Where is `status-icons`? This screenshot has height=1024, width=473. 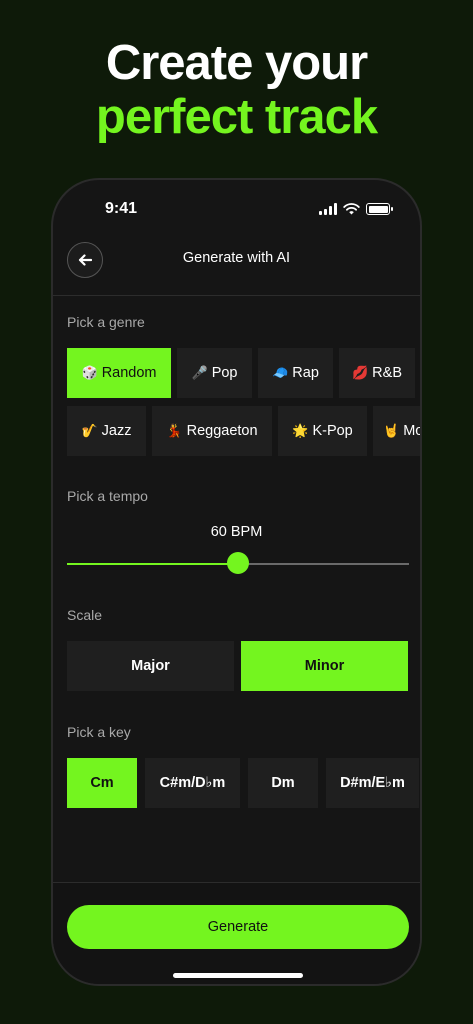 status-icons is located at coordinates (356, 209).